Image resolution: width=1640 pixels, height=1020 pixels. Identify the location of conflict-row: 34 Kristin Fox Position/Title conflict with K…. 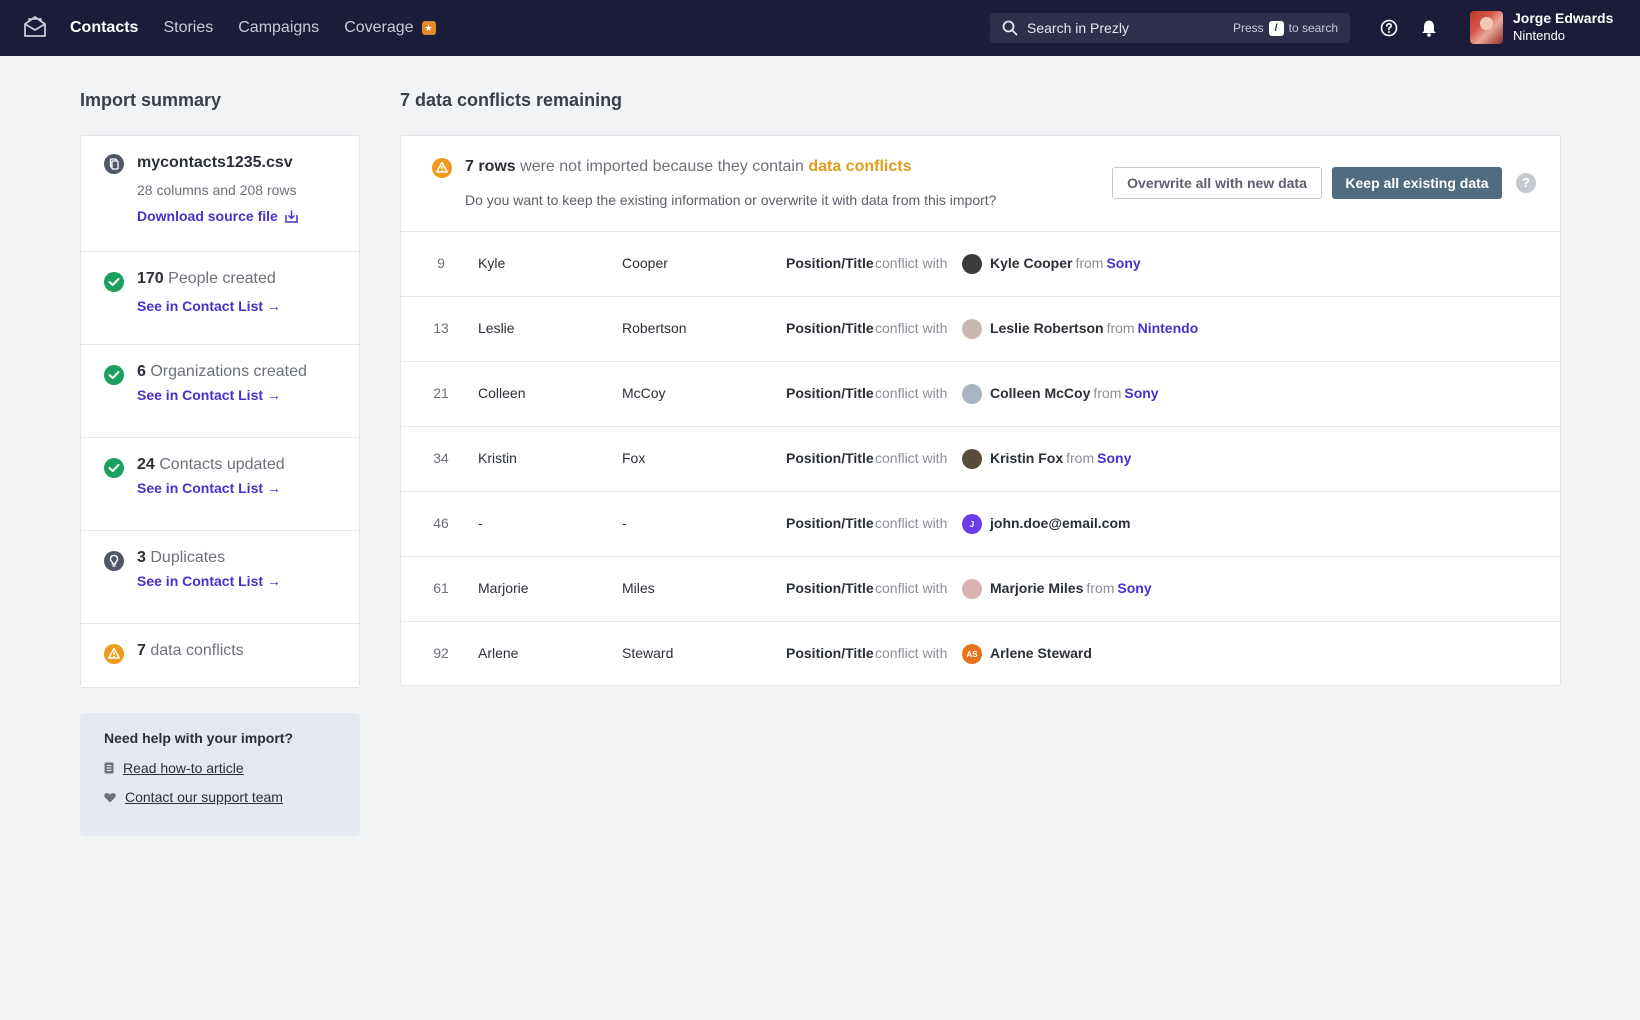
(980, 459).